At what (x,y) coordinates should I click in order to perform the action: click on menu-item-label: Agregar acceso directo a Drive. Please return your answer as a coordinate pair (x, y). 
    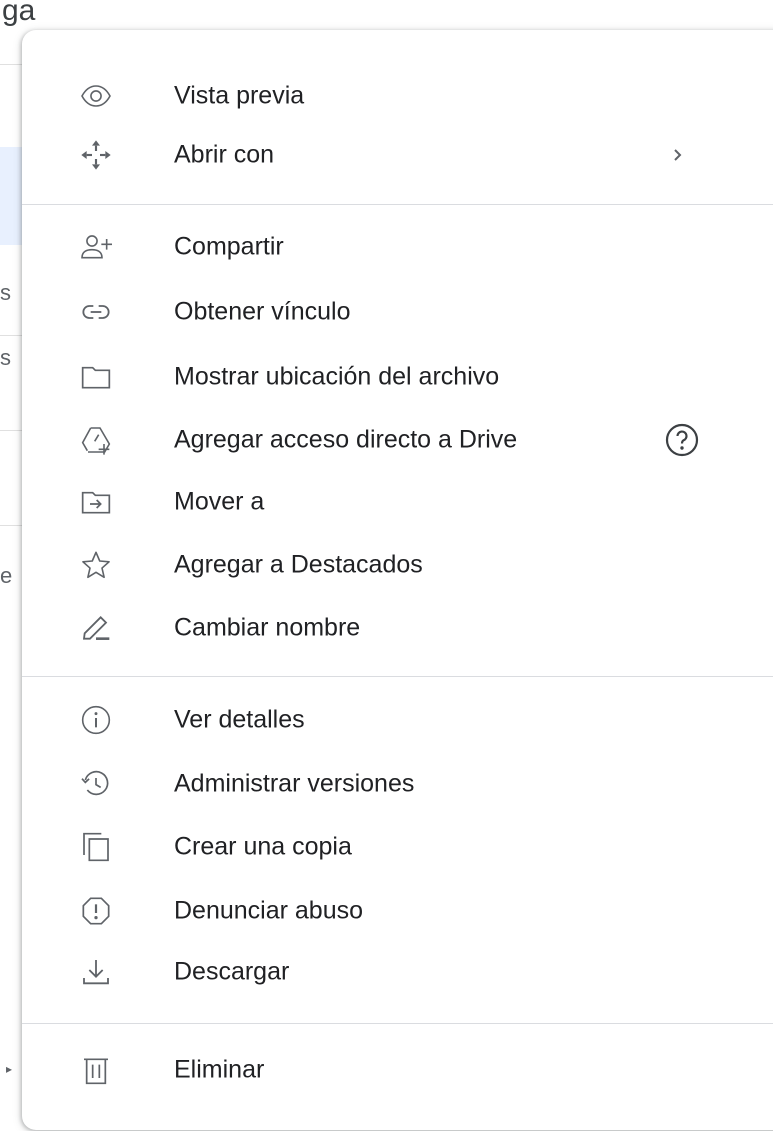
    Looking at the image, I should click on (346, 439).